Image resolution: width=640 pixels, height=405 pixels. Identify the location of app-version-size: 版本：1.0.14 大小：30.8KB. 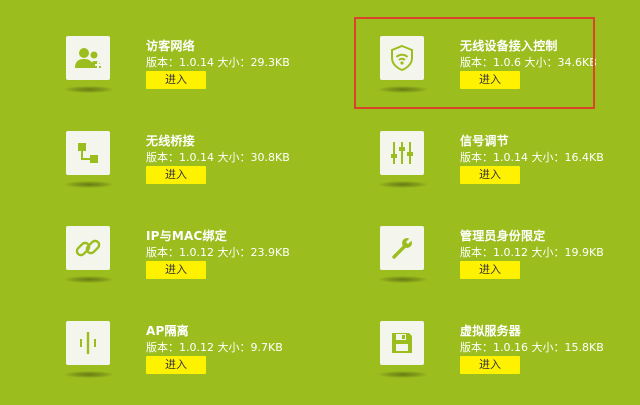
(218, 157).